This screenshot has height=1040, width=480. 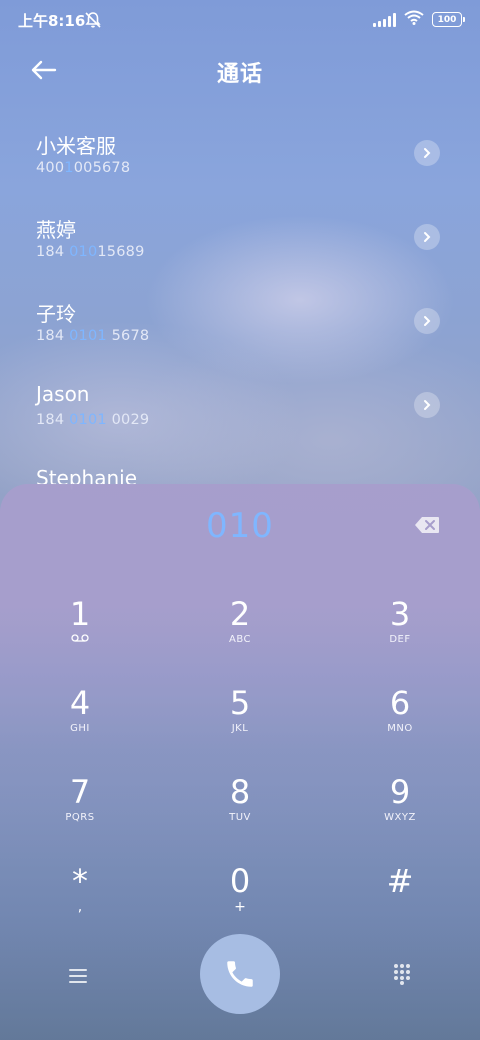 I want to click on key-letters: ,, so click(x=80, y=907).